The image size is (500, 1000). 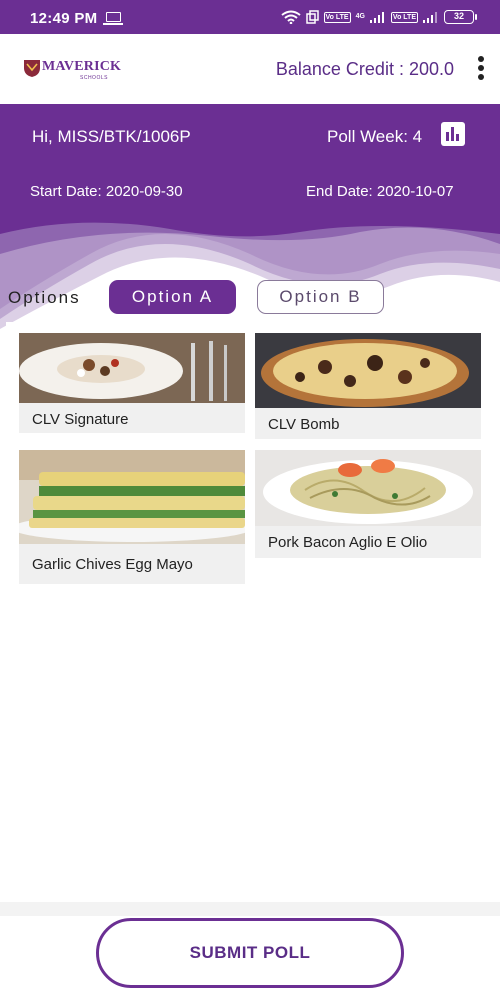 I want to click on status-icons: Vo LTE 4G Vo LTE 32, so click(x=378, y=17).